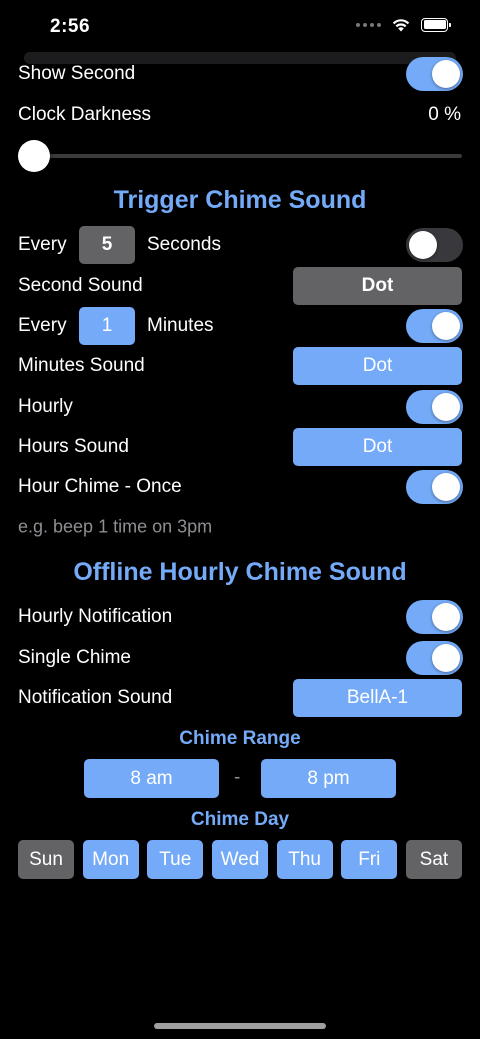 This screenshot has width=480, height=1039. What do you see at coordinates (70, 26) in the screenshot?
I see `status-time: 2:56` at bounding box center [70, 26].